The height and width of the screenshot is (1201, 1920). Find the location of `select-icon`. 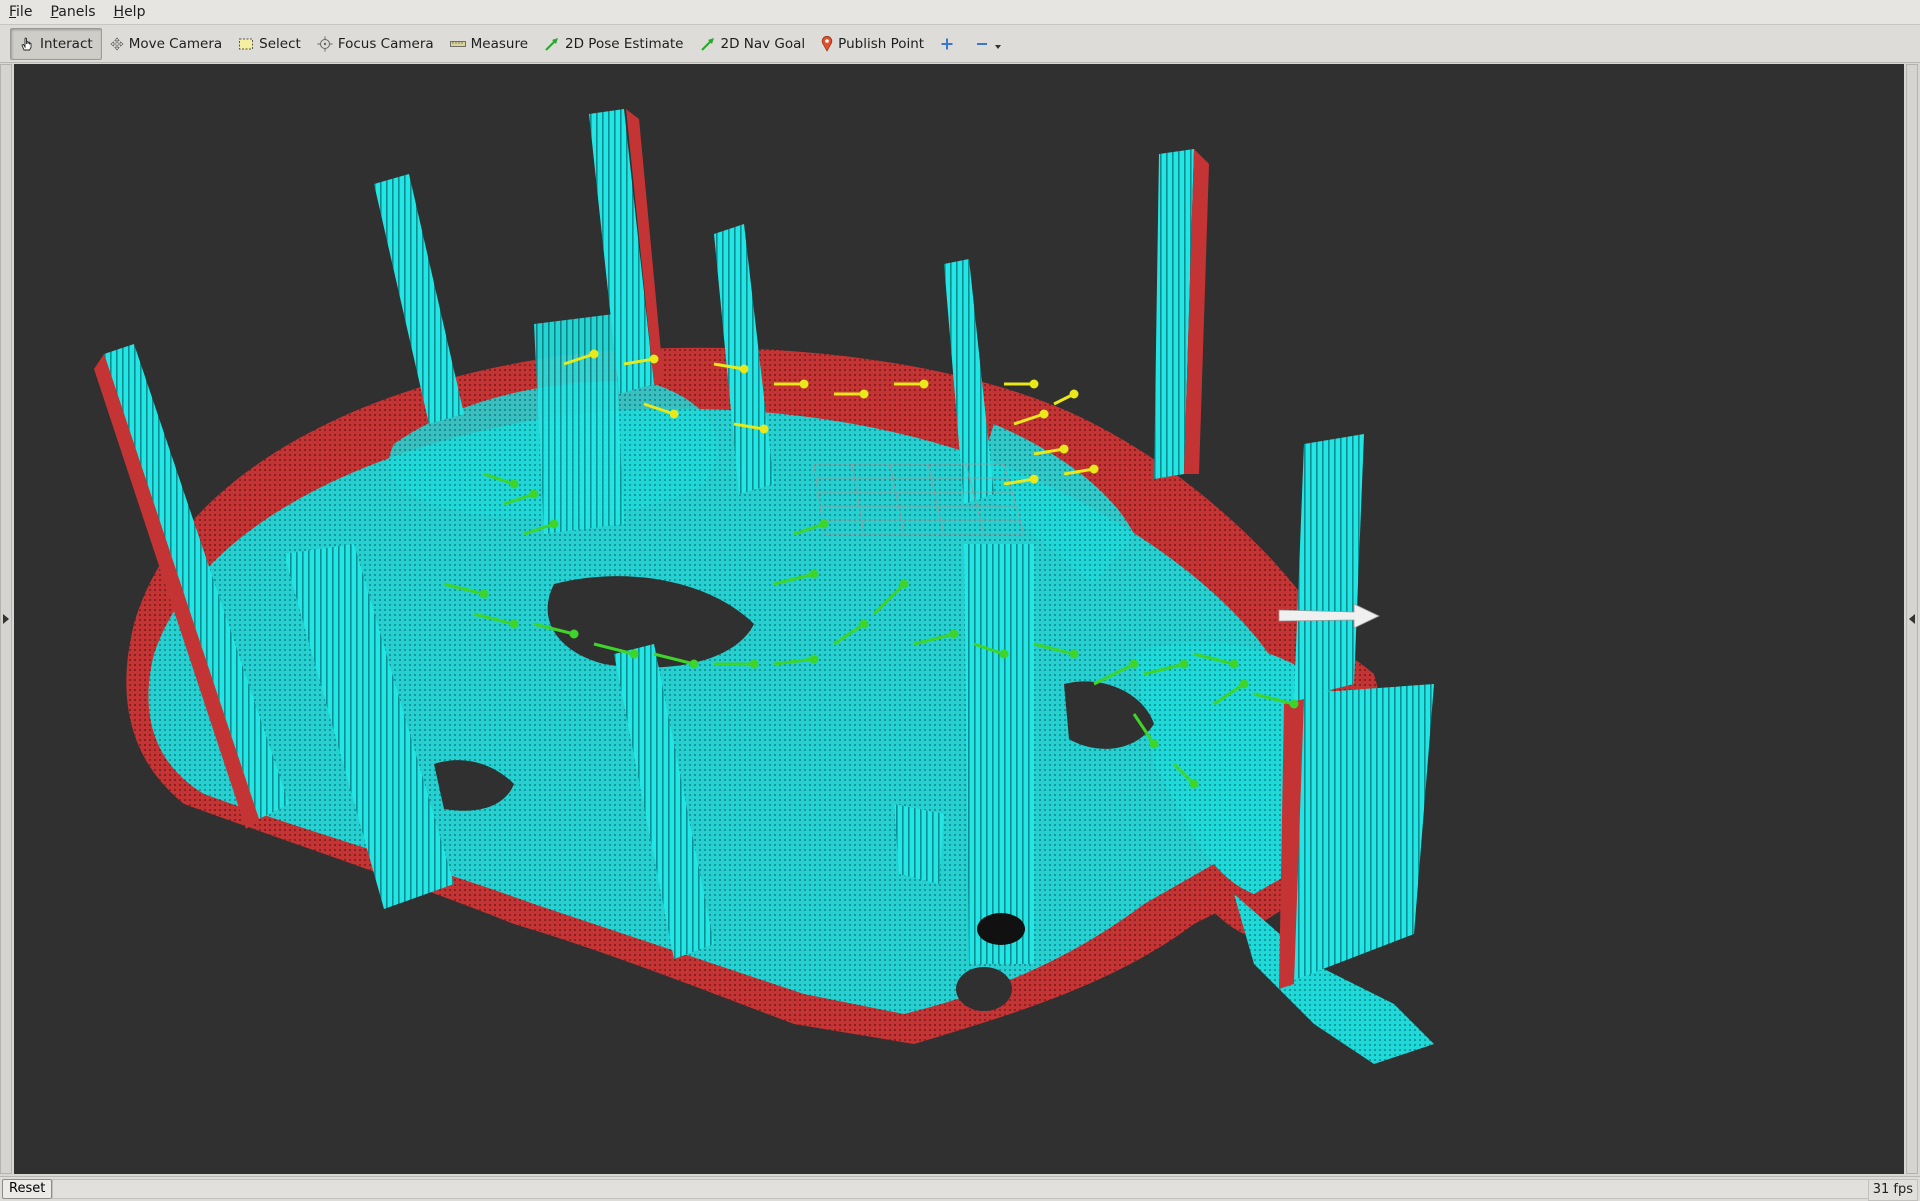

select-icon is located at coordinates (246, 43).